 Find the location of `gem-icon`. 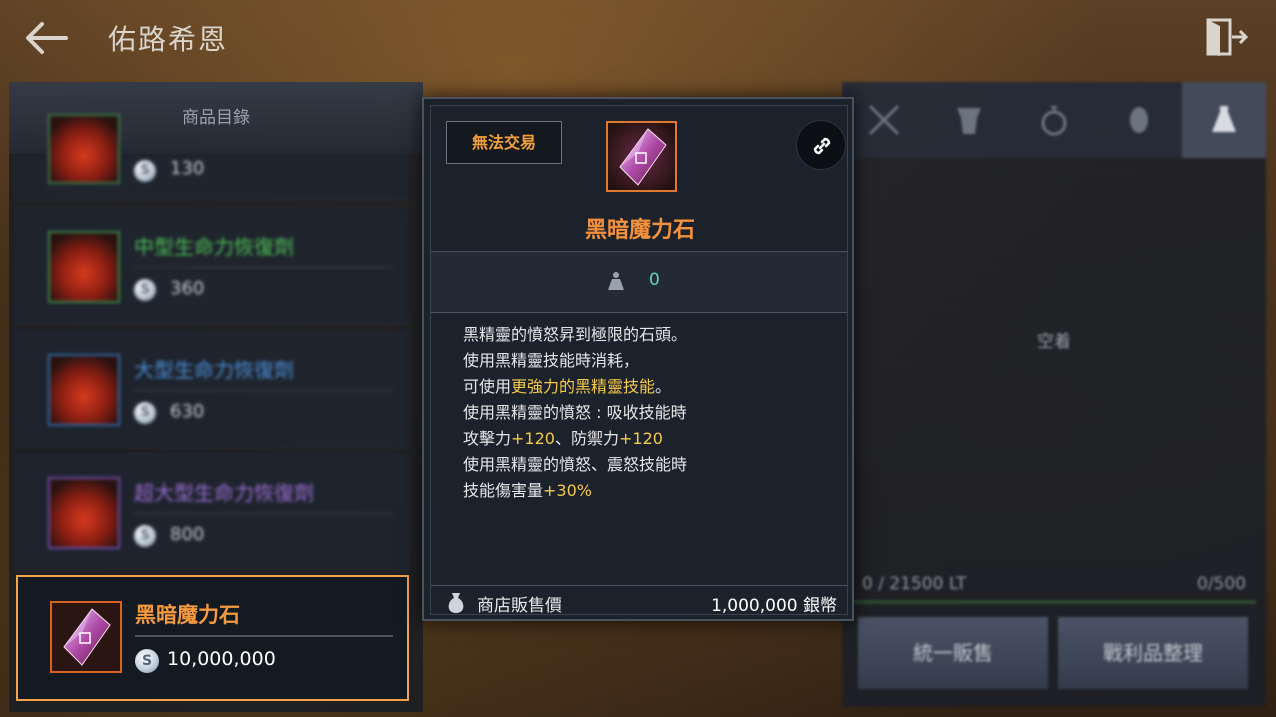

gem-icon is located at coordinates (1139, 120).